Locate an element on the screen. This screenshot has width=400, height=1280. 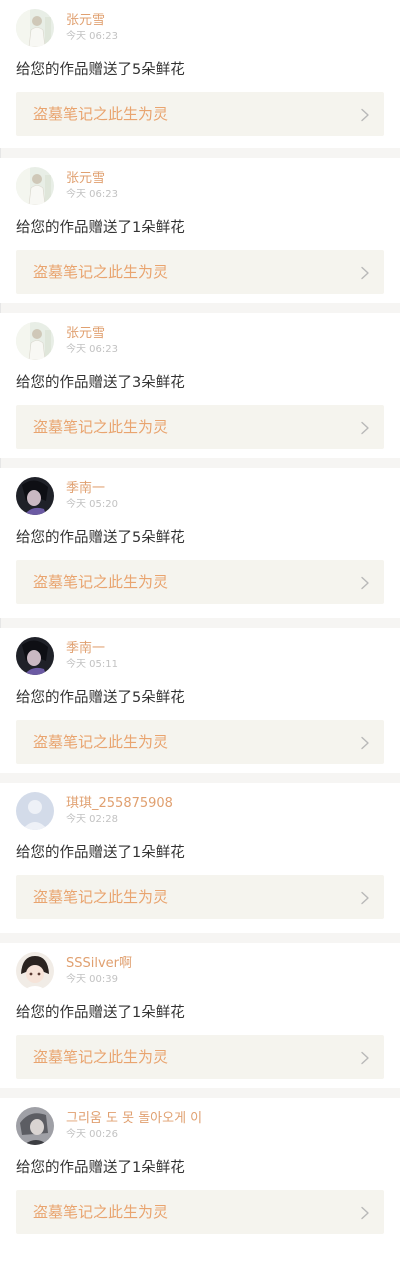
notification-item: SSSilver啊今天 00:39 给您的作品赠送了1朵鲜花 盗墓笔记之此生为灵 is located at coordinates (200, 1015).